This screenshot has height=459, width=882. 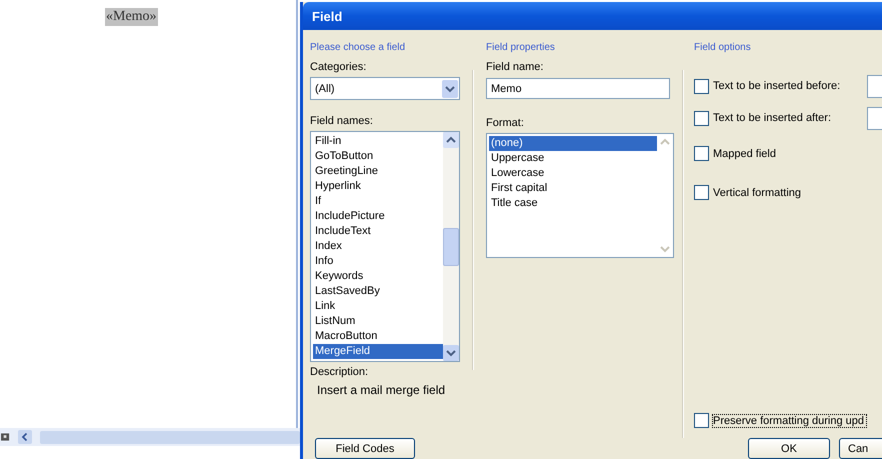 What do you see at coordinates (378, 231) in the screenshot?
I see `list-item: IncludeText` at bounding box center [378, 231].